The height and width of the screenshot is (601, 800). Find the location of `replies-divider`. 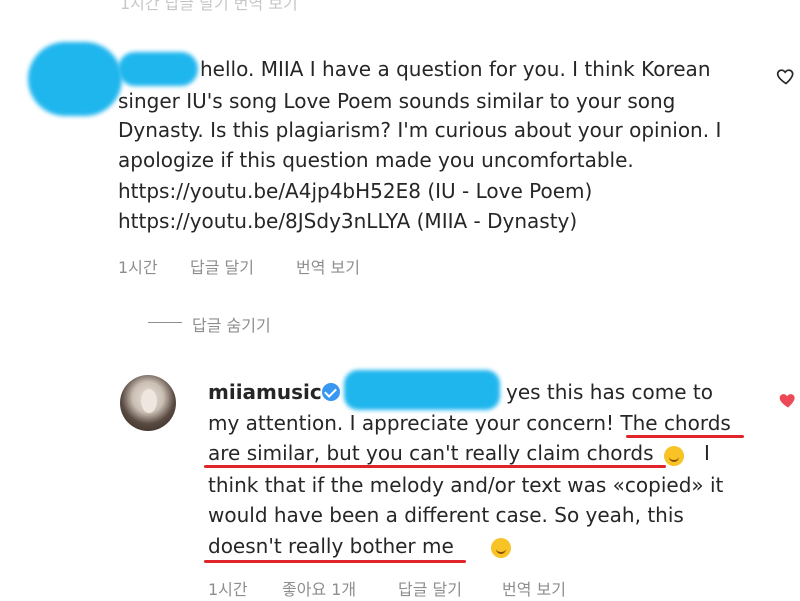

replies-divider is located at coordinates (165, 322).